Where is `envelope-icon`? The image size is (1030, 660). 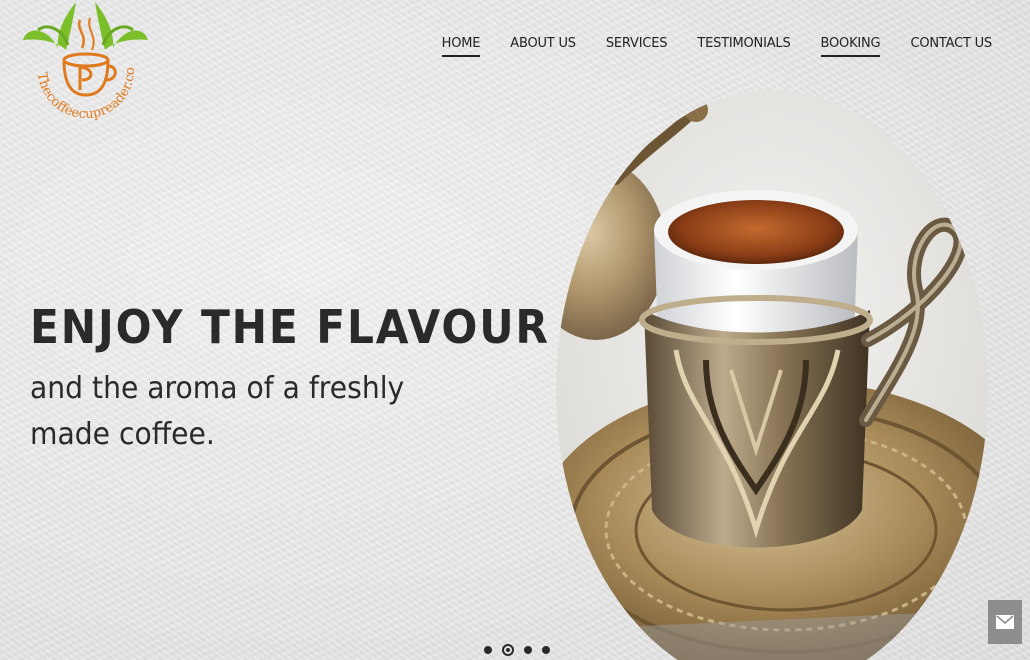 envelope-icon is located at coordinates (1005, 622).